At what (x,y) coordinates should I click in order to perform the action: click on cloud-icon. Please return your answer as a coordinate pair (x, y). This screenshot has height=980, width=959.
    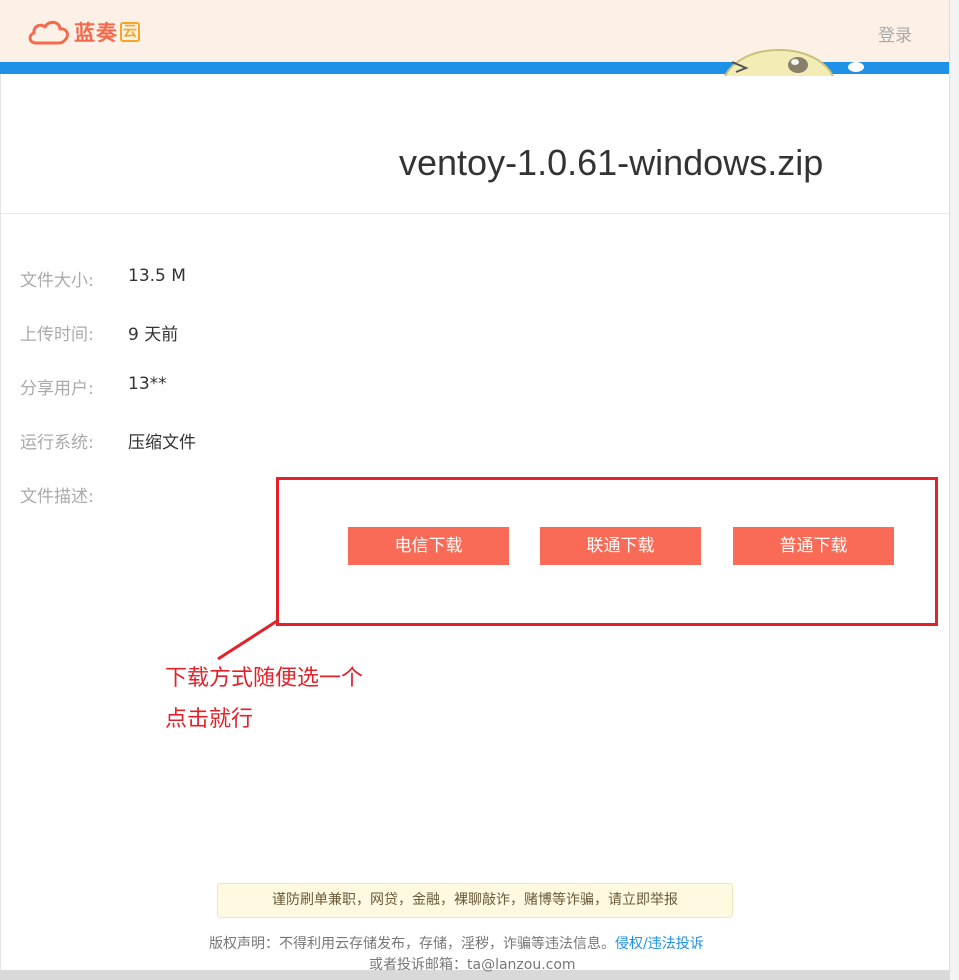
    Looking at the image, I should click on (48, 32).